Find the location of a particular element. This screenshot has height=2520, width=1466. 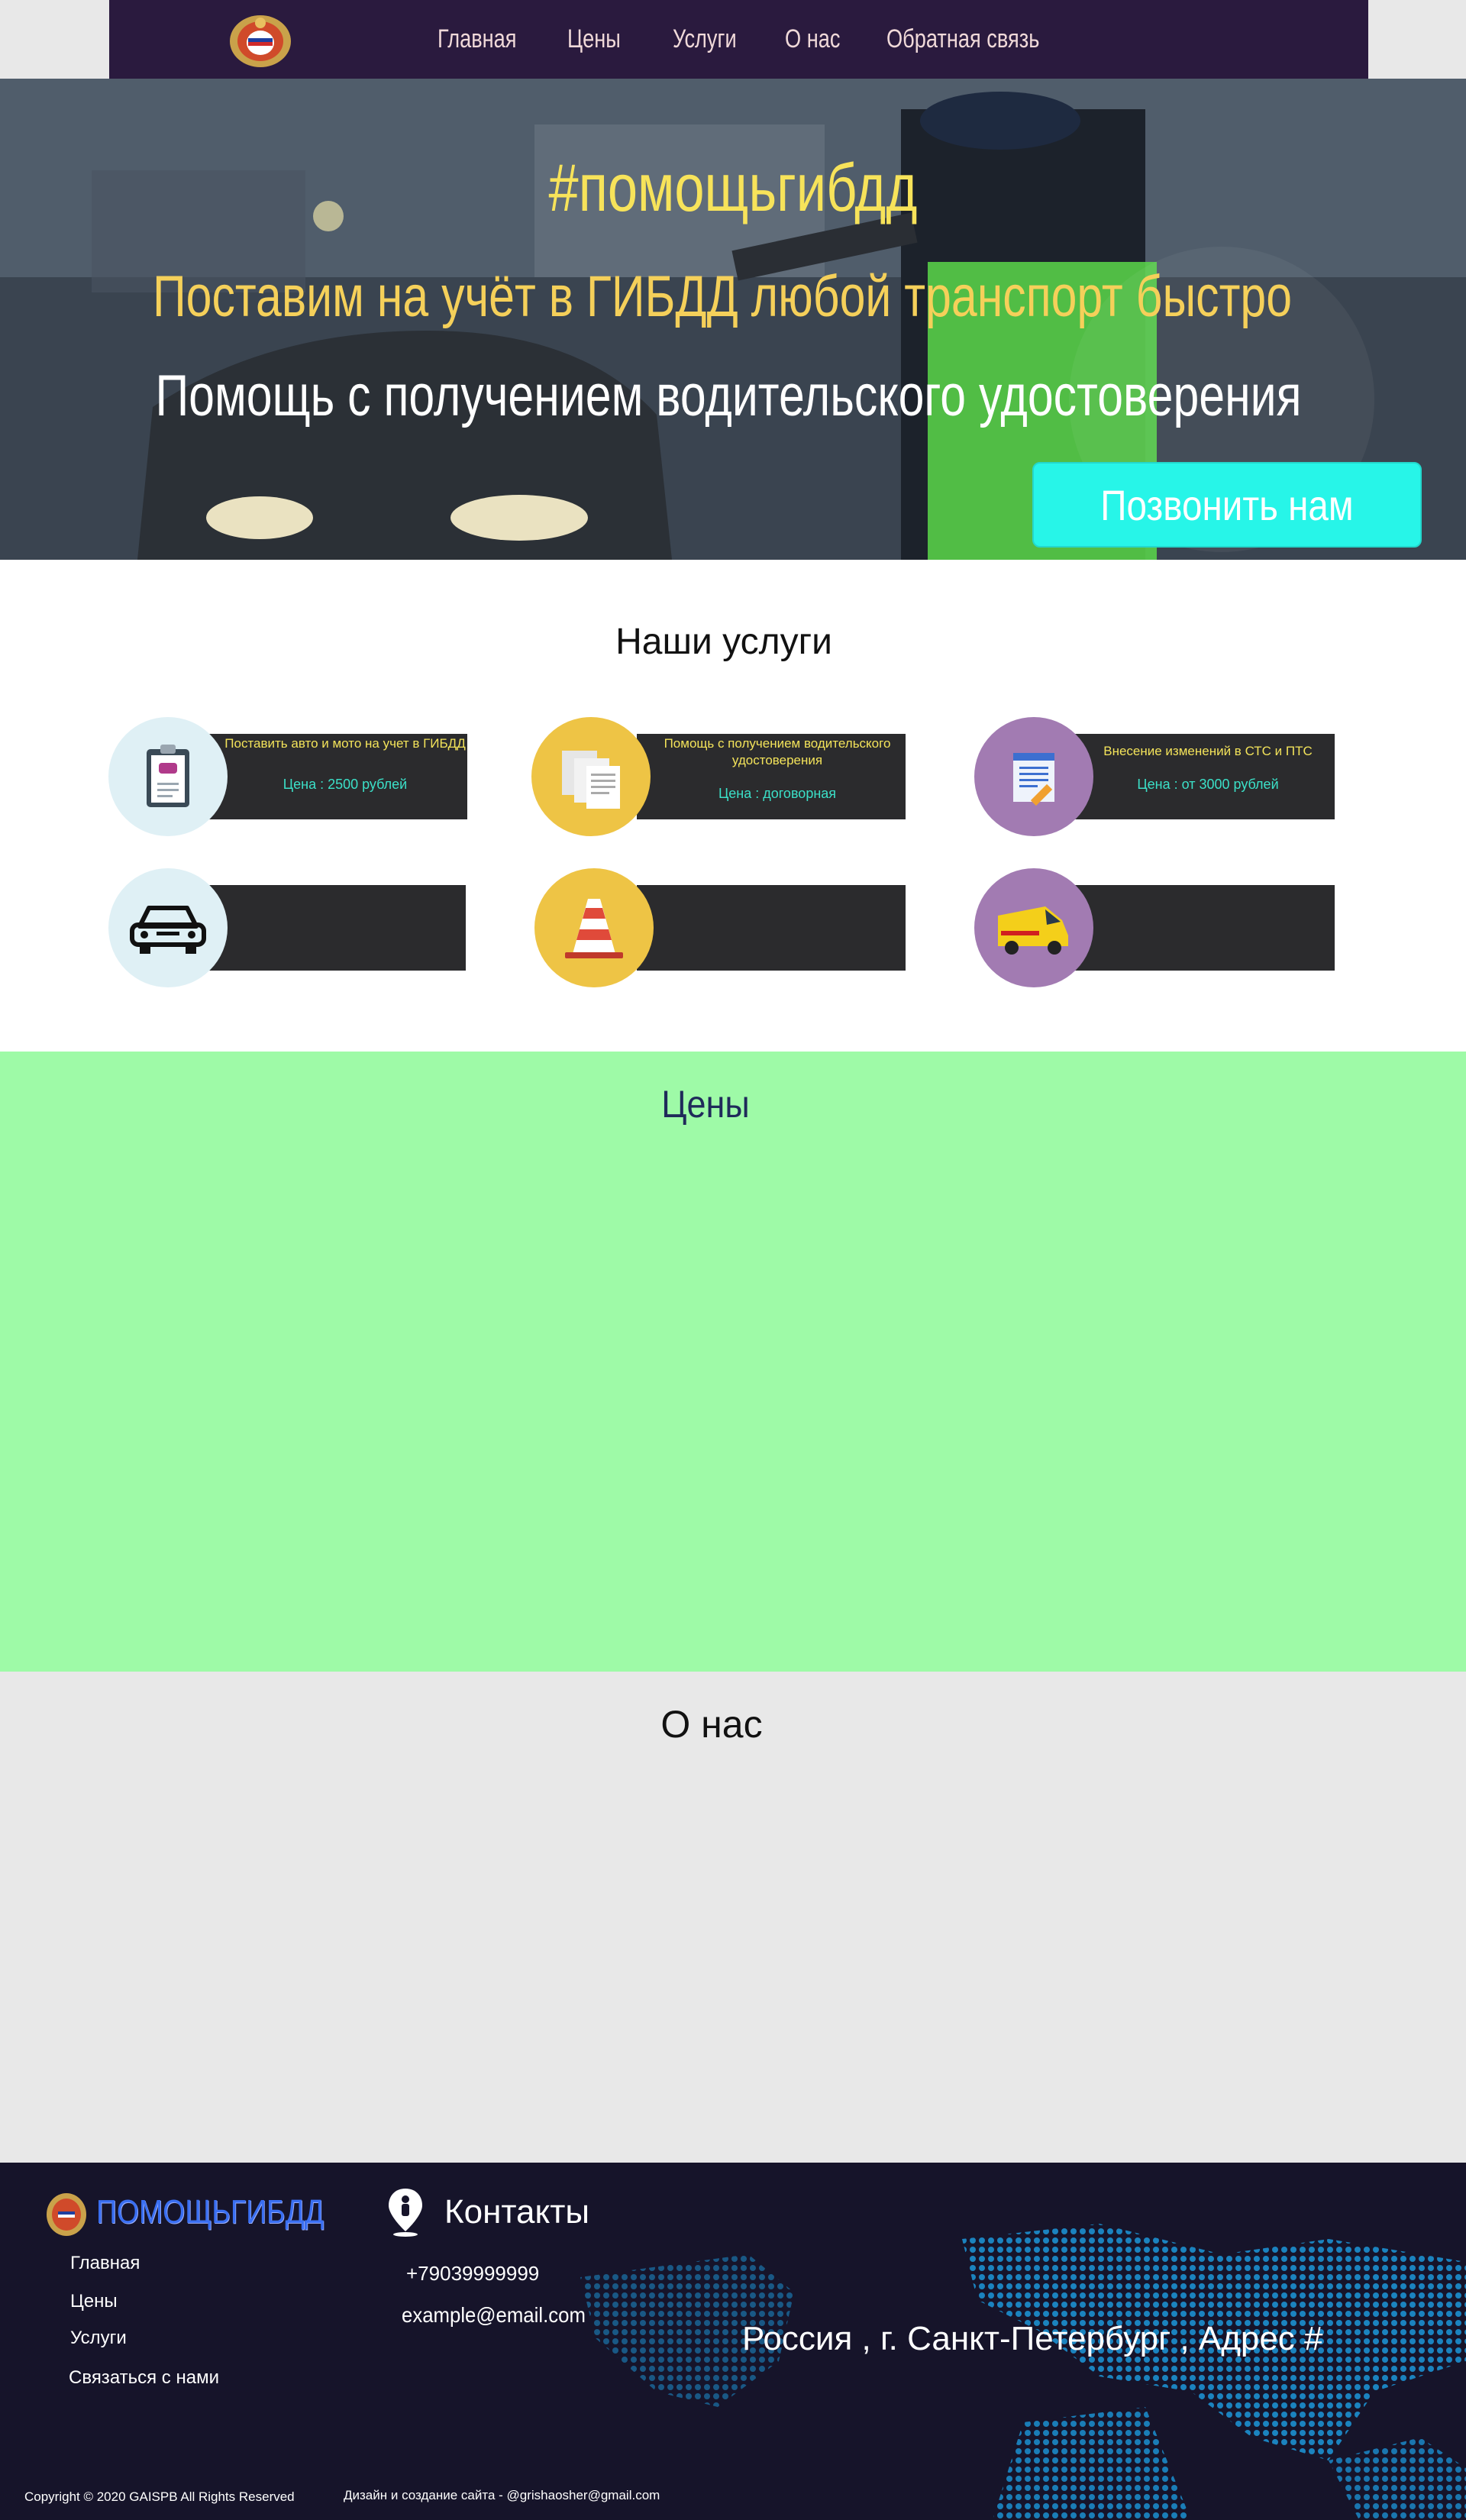

document-edit-icon is located at coordinates (1033, 776).